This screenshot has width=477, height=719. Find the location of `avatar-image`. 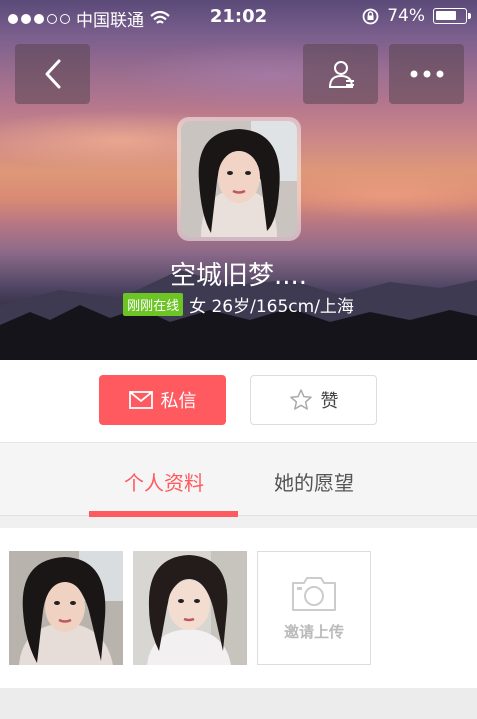

avatar-image is located at coordinates (239, 179).